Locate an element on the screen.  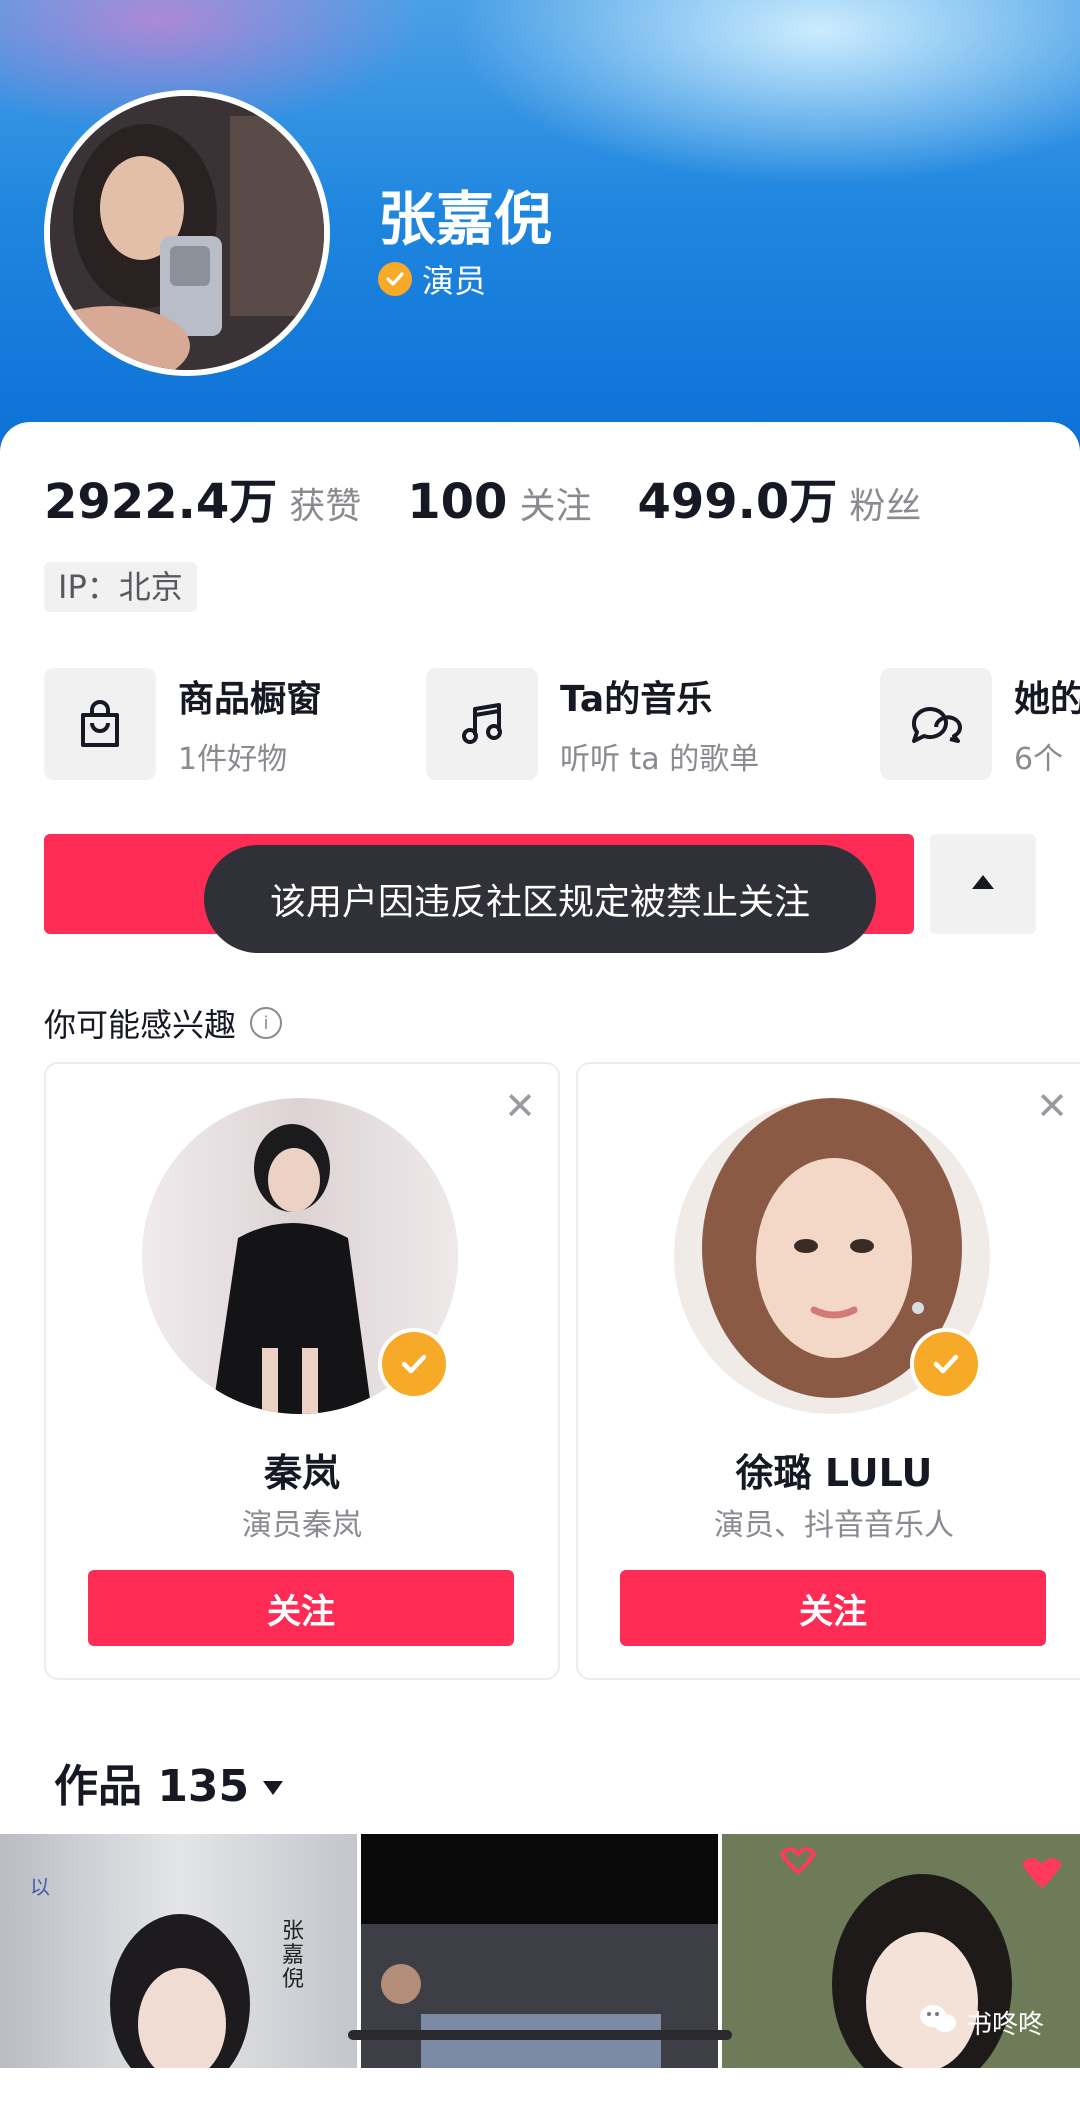
works-label: 作品 135 is located at coordinates (152, 1786).